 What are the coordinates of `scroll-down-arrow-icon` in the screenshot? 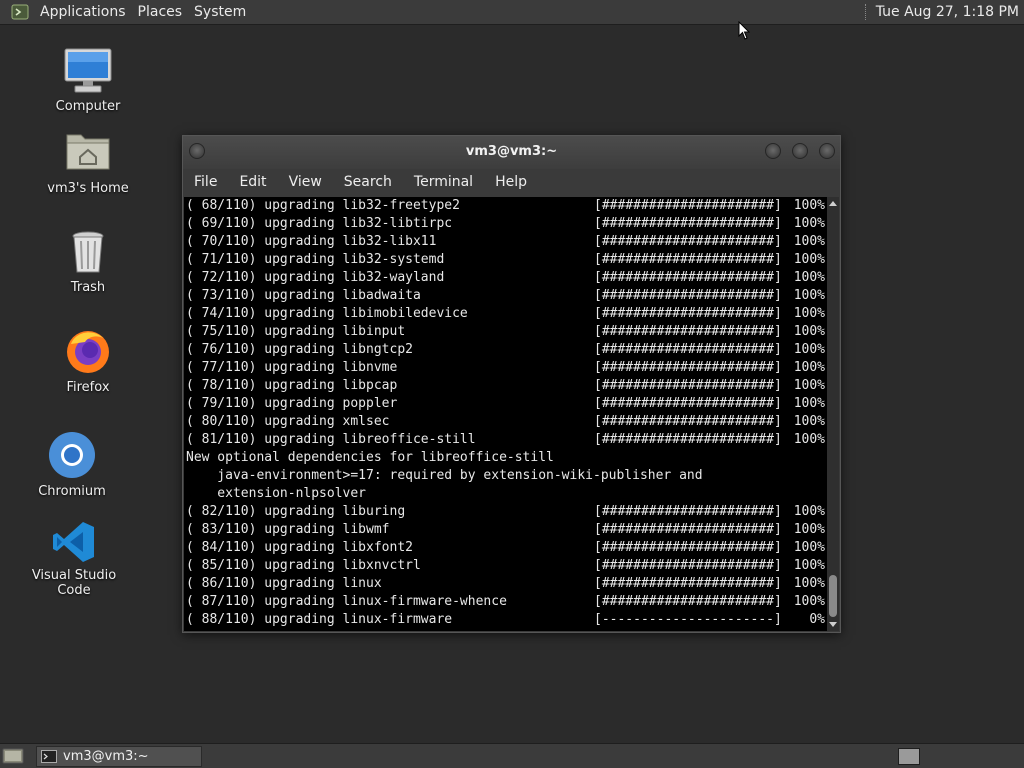 It's located at (833, 624).